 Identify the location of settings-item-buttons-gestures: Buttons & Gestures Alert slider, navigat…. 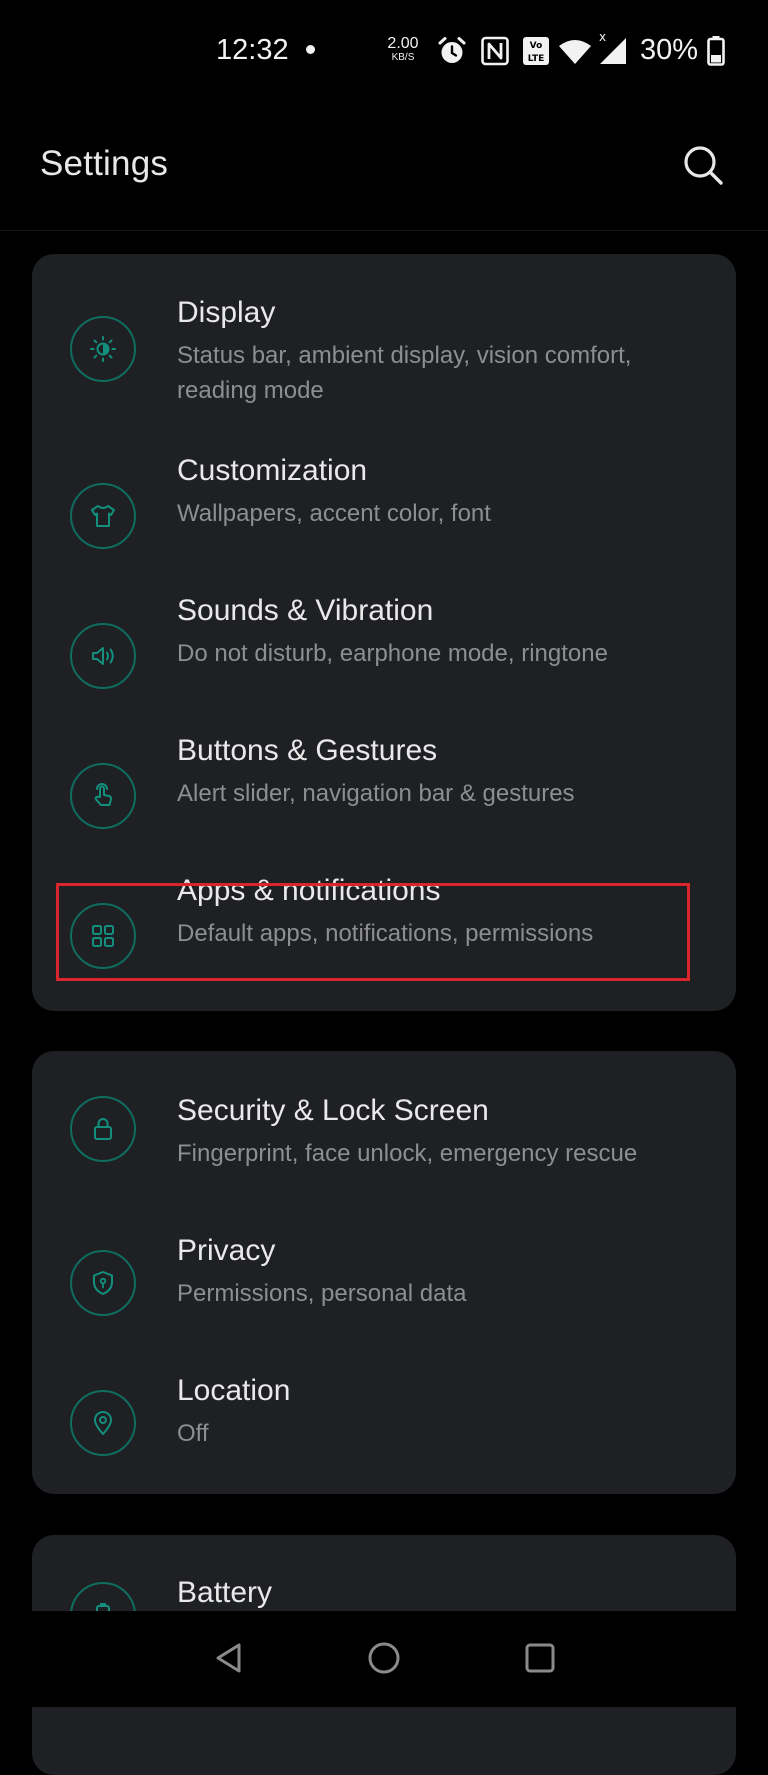
(384, 774).